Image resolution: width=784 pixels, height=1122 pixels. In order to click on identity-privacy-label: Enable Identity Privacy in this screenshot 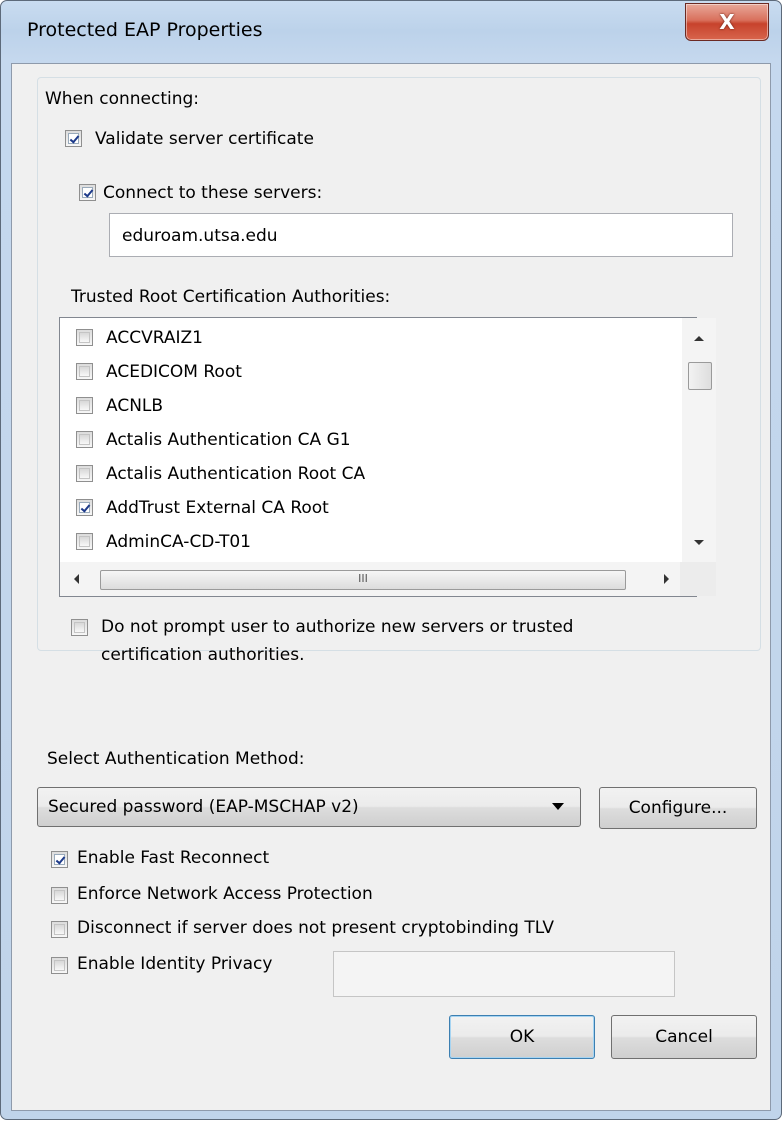, I will do `click(175, 964)`.